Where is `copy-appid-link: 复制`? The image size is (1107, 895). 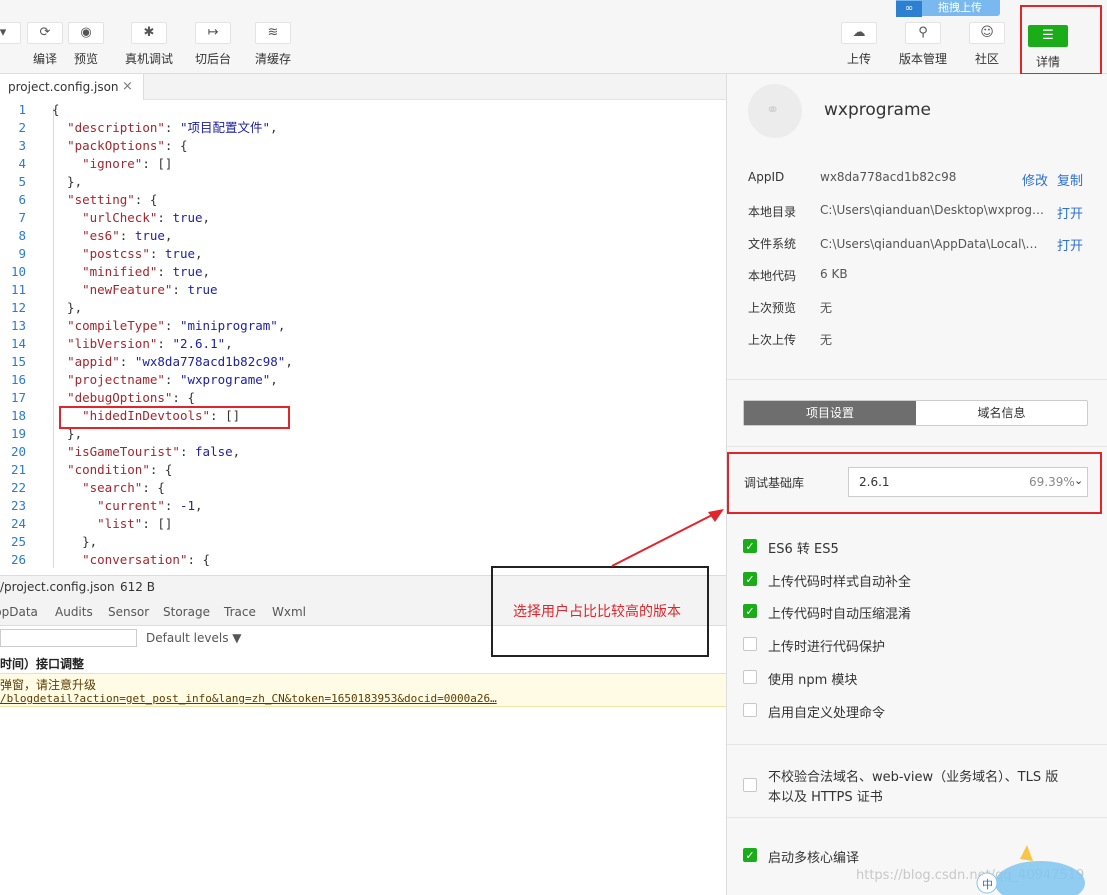
copy-appid-link: 复制 is located at coordinates (1070, 179).